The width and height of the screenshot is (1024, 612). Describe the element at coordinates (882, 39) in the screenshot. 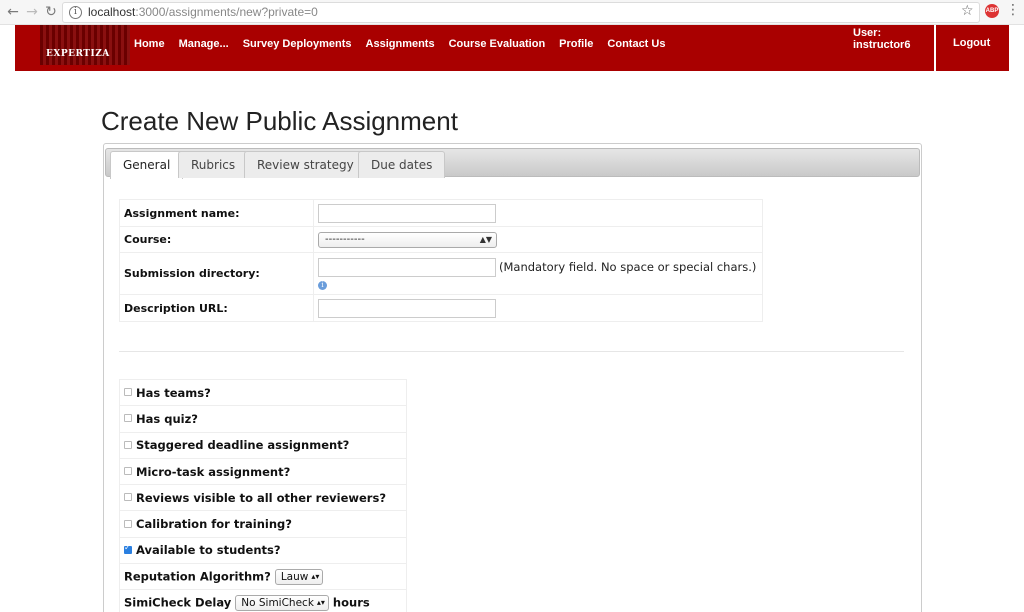

I see `user-label: User: instructor6` at that location.